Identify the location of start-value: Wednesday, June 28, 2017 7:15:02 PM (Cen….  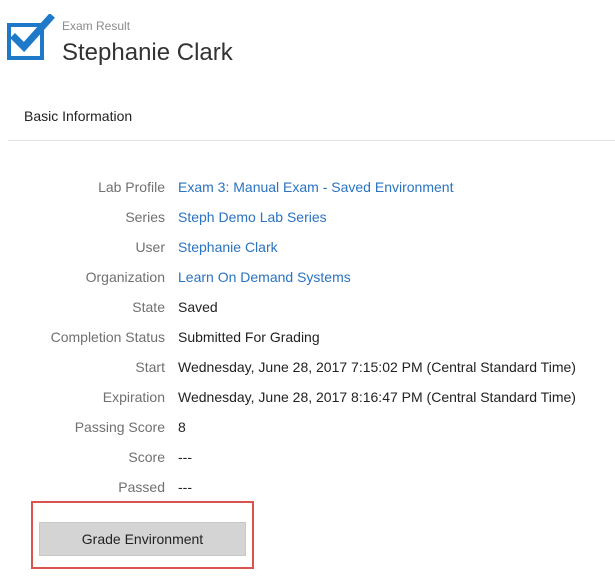
(377, 367).